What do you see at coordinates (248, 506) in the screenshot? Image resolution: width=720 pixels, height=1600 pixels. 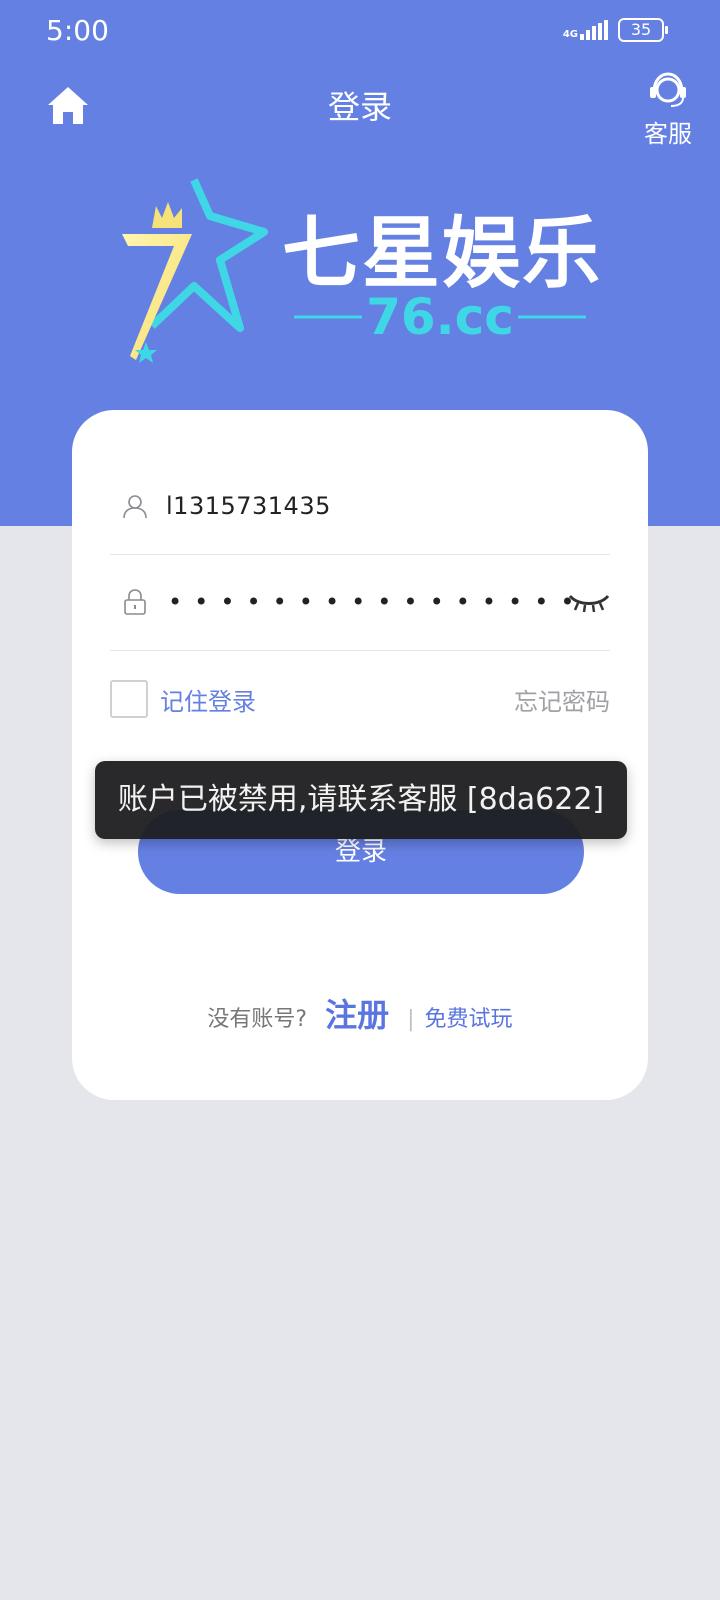 I see `username-input: l1315731435` at bounding box center [248, 506].